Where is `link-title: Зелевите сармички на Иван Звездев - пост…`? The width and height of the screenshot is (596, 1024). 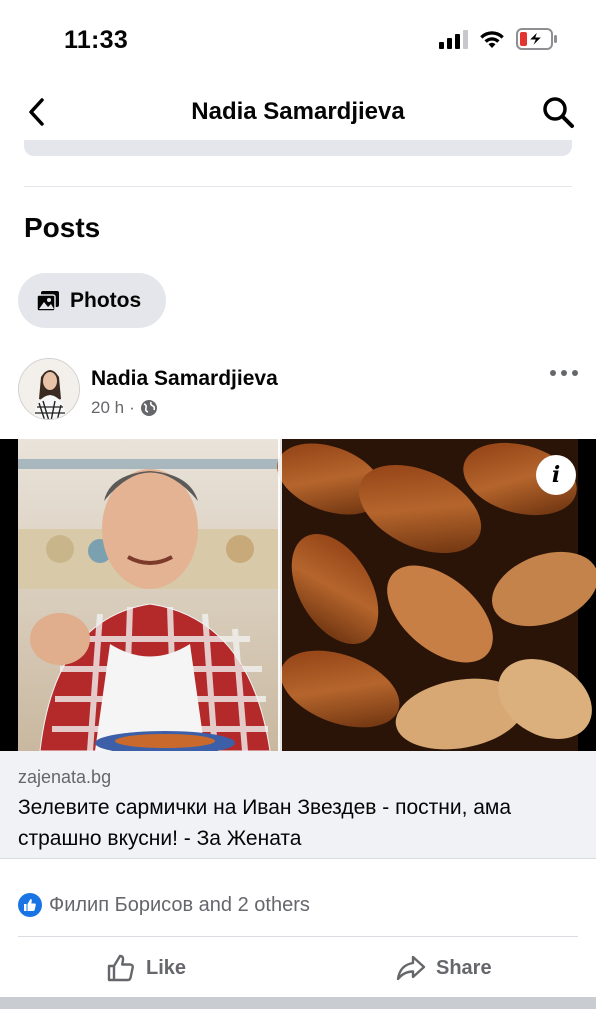
link-title: Зелевите сармички на Иван Звездев - пост… is located at coordinates (265, 823).